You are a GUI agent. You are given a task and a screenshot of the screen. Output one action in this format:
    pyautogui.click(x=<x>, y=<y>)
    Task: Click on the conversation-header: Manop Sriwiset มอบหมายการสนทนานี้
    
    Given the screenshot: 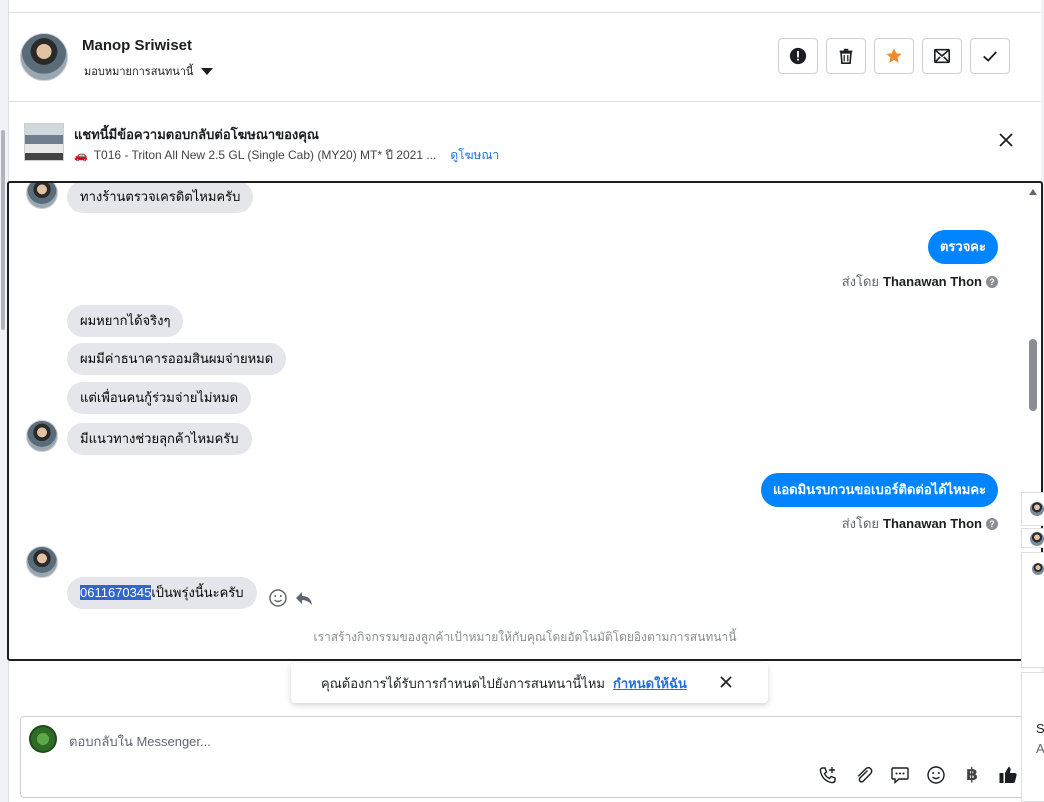 What is the action you would take?
    pyautogui.click(x=524, y=57)
    